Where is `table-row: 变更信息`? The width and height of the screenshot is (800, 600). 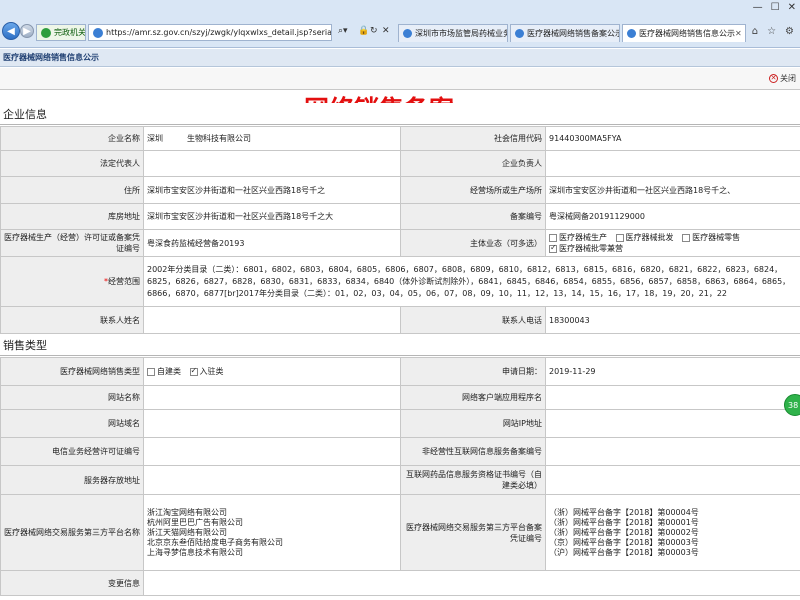 table-row: 变更信息 is located at coordinates (400, 583).